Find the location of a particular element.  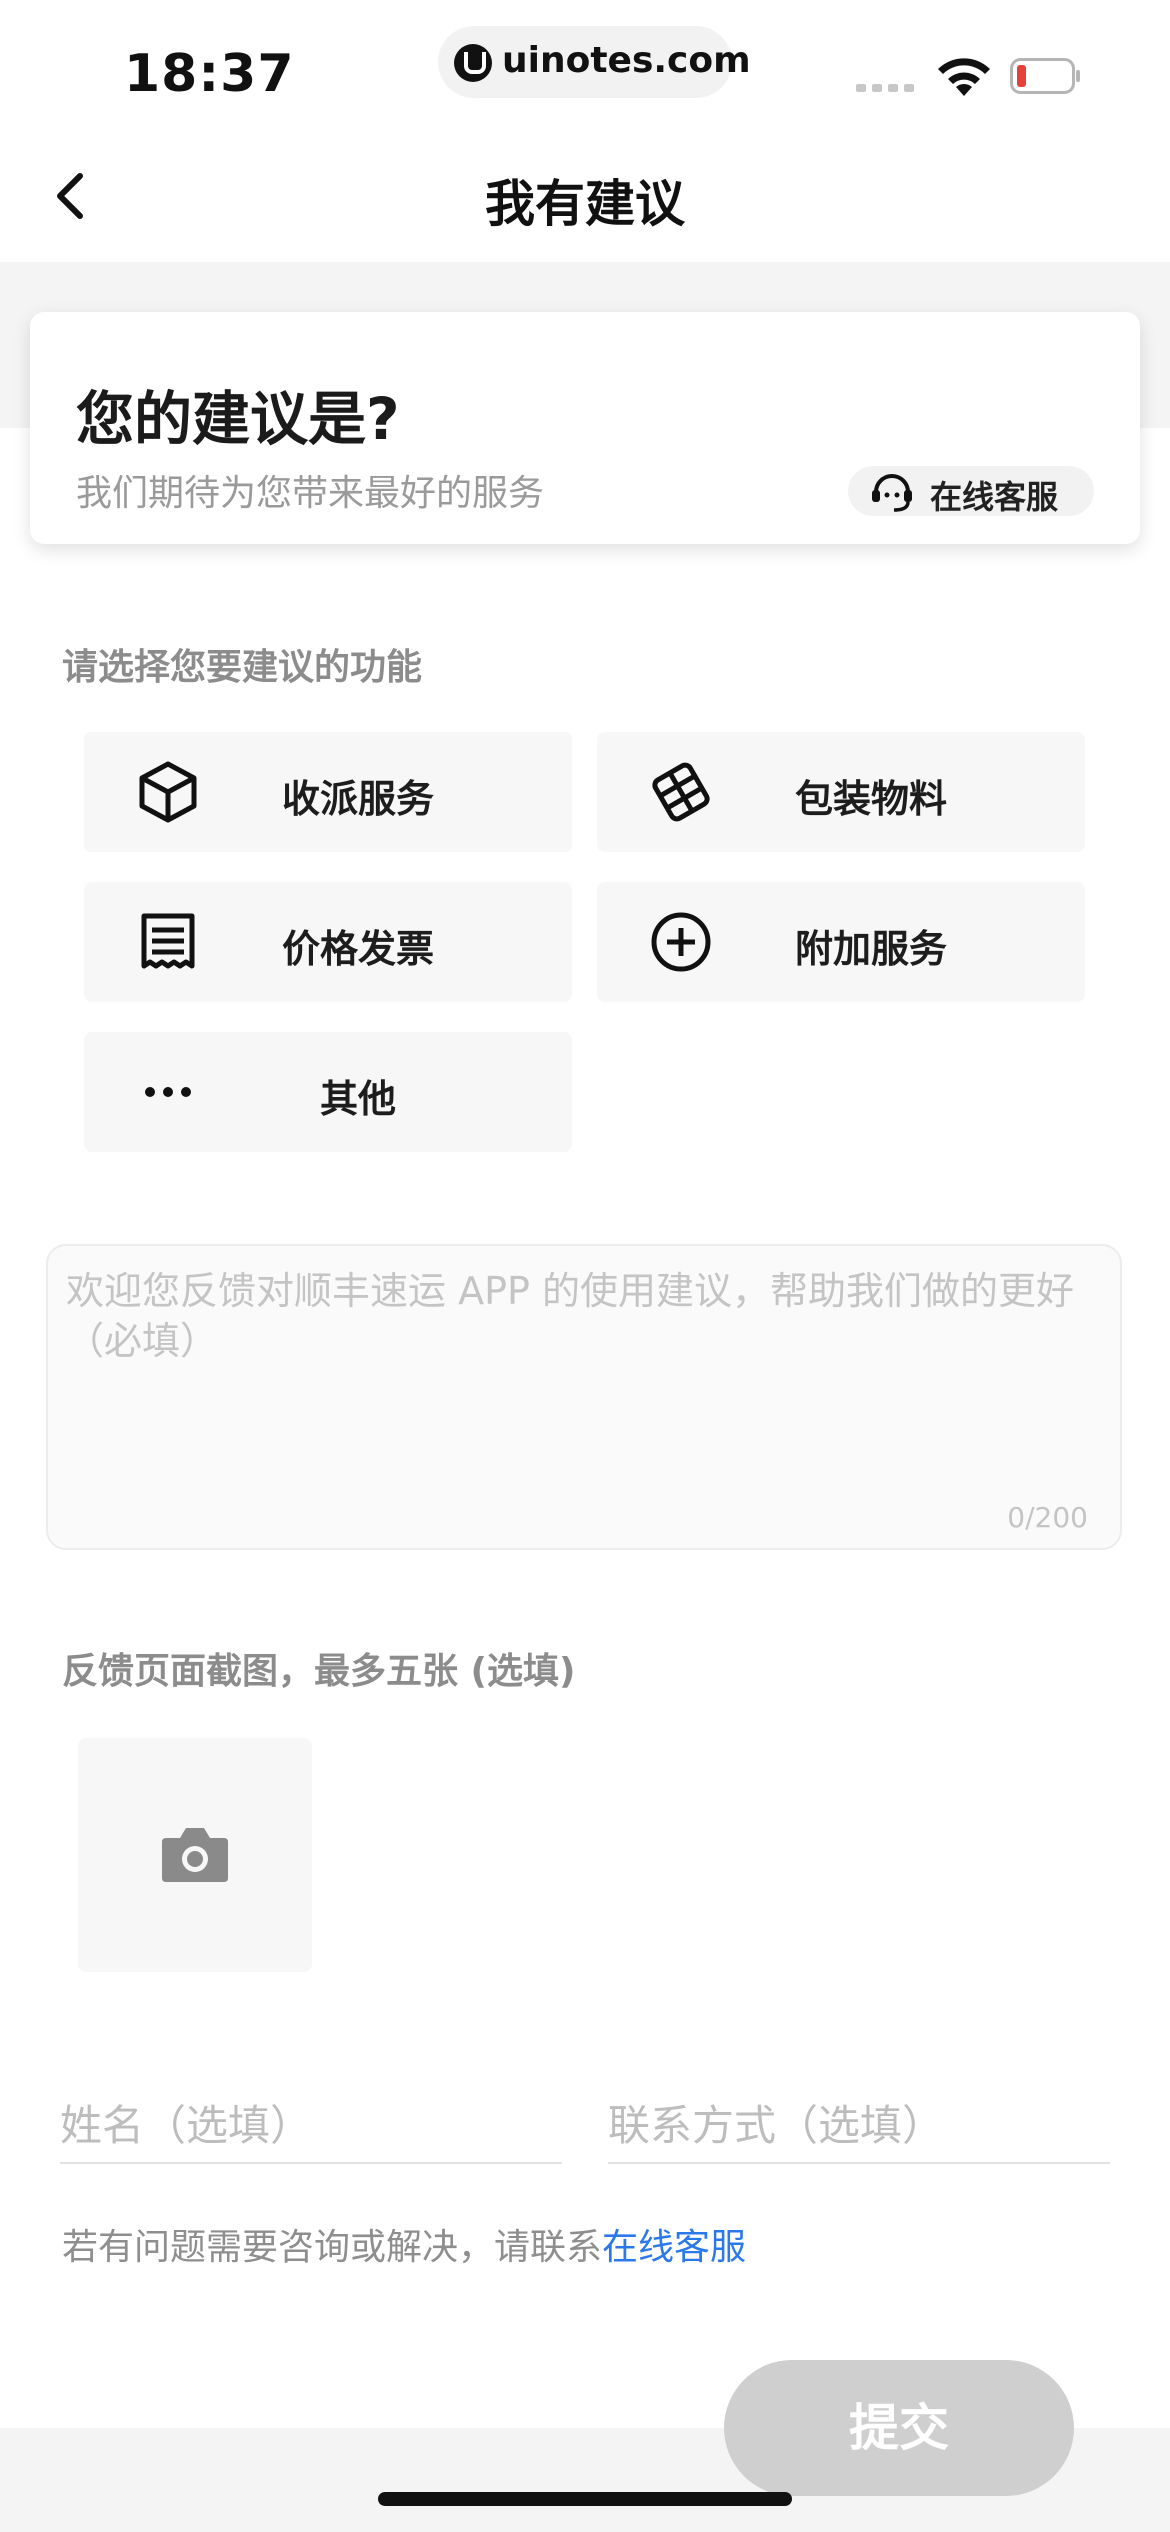

function-option-packaging: 包装物料 is located at coordinates (841, 792).